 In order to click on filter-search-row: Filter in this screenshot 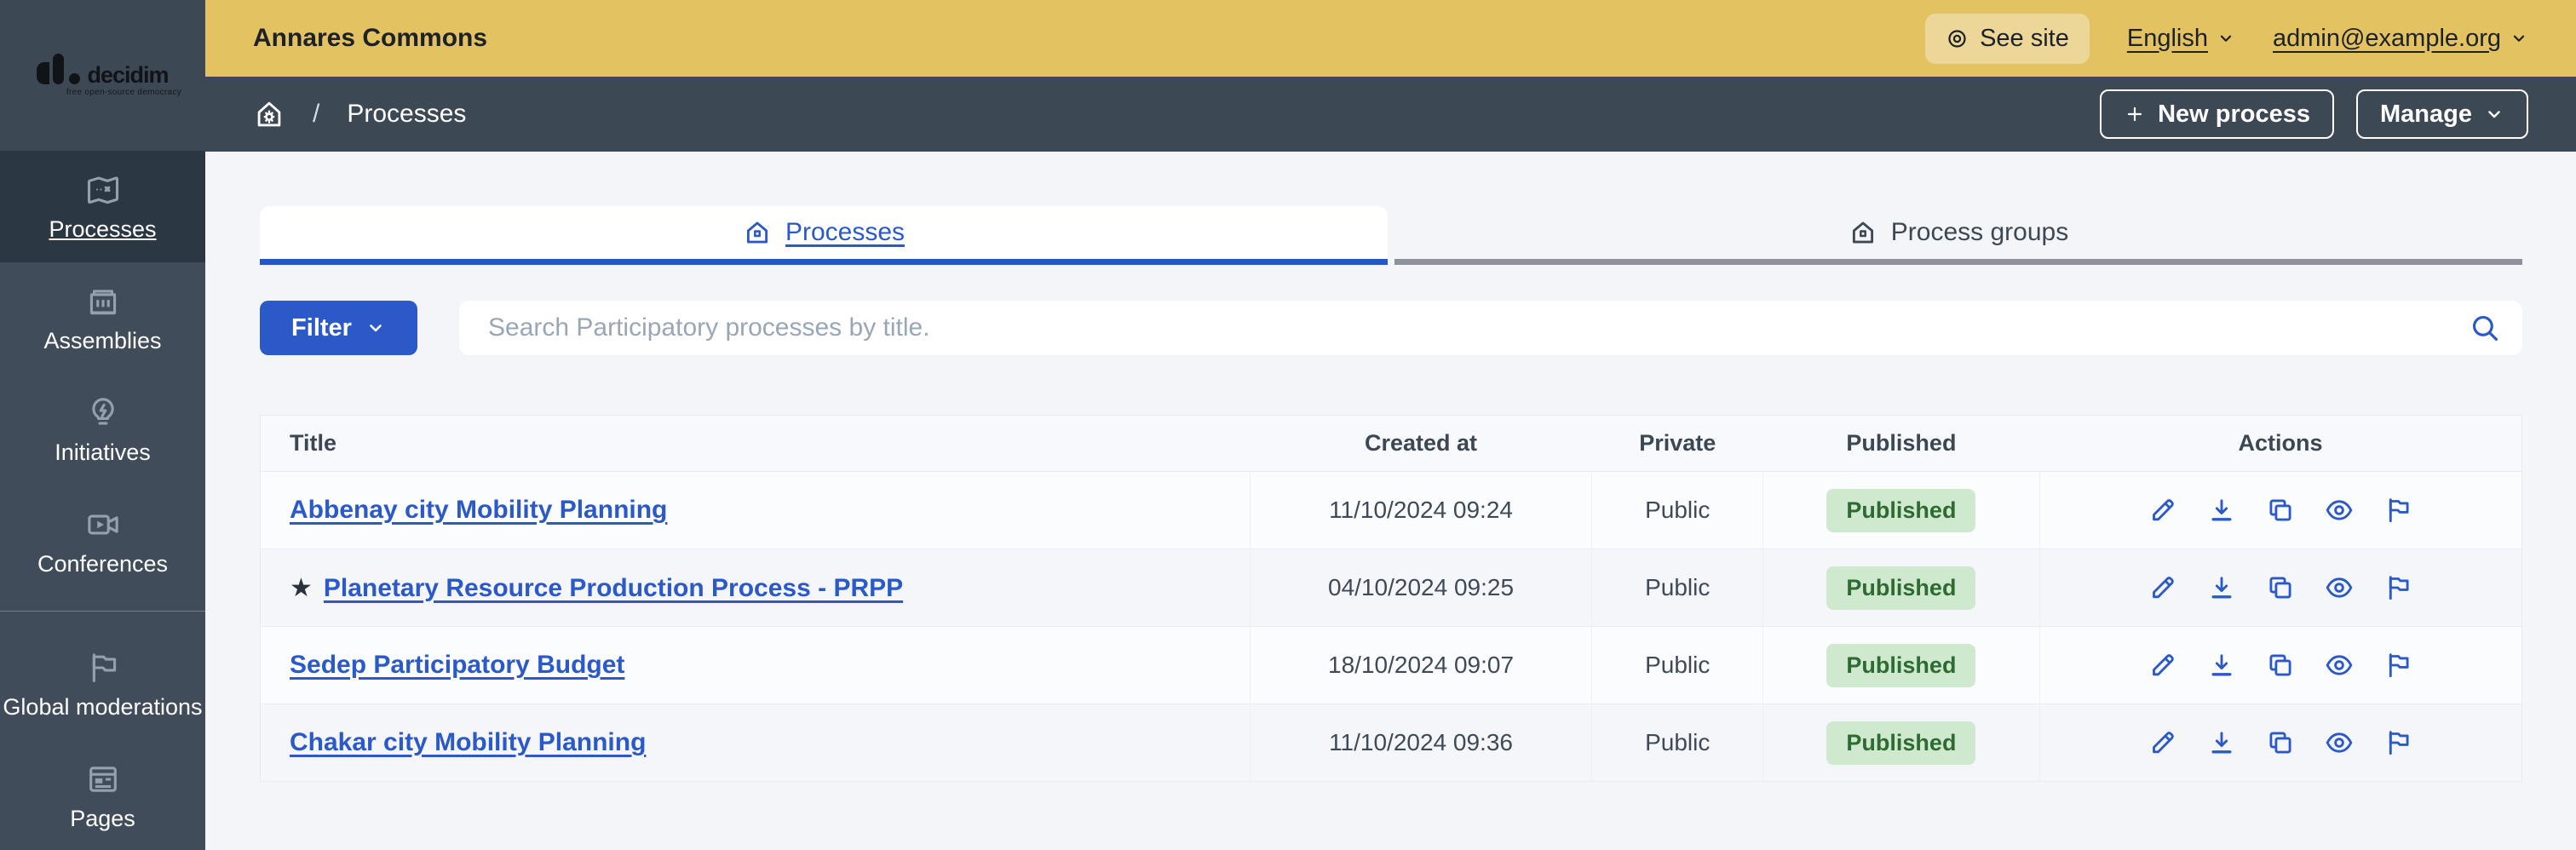, I will do `click(1391, 328)`.